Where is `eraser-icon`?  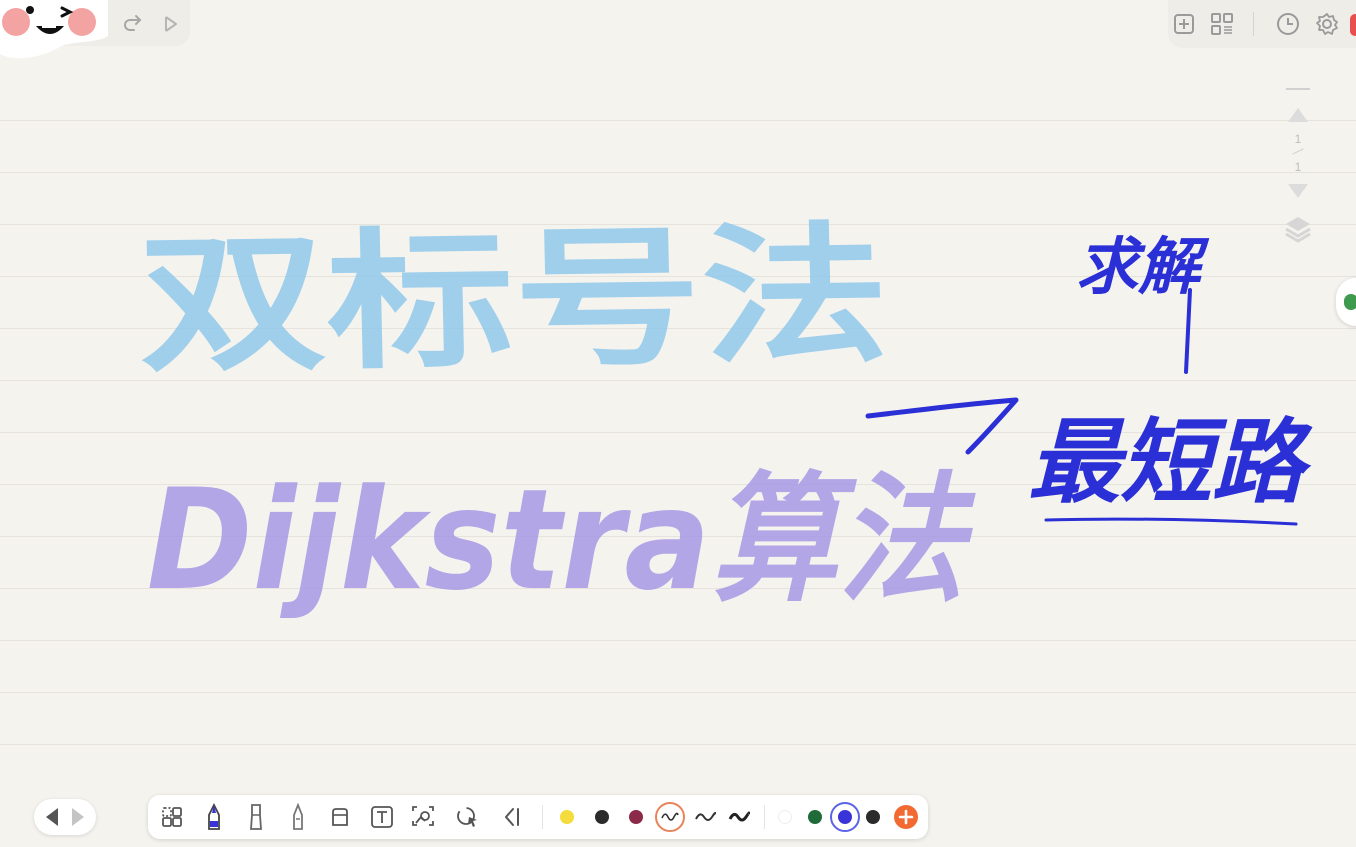
eraser-icon is located at coordinates (340, 817).